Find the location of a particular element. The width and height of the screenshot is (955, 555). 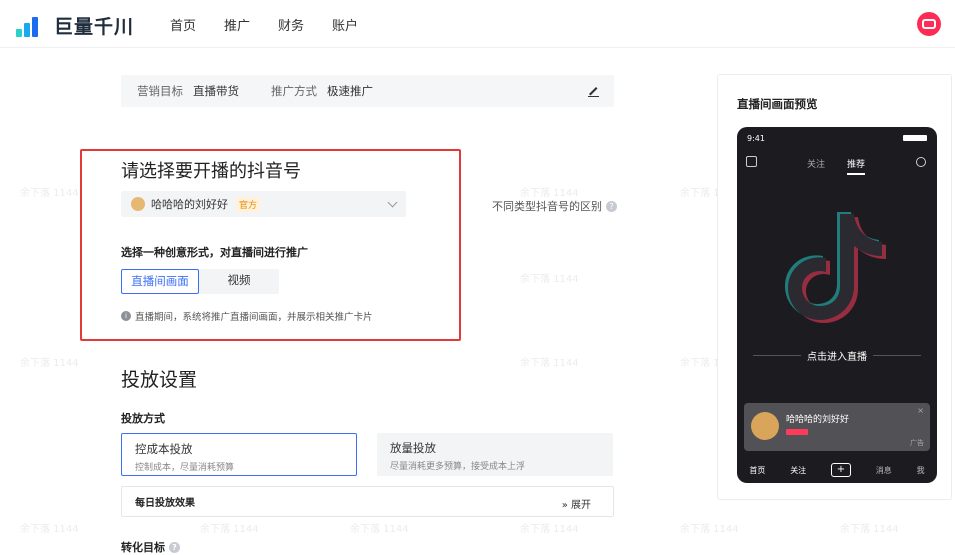

brand-logo: 巨量千川 is located at coordinates (75, 25).